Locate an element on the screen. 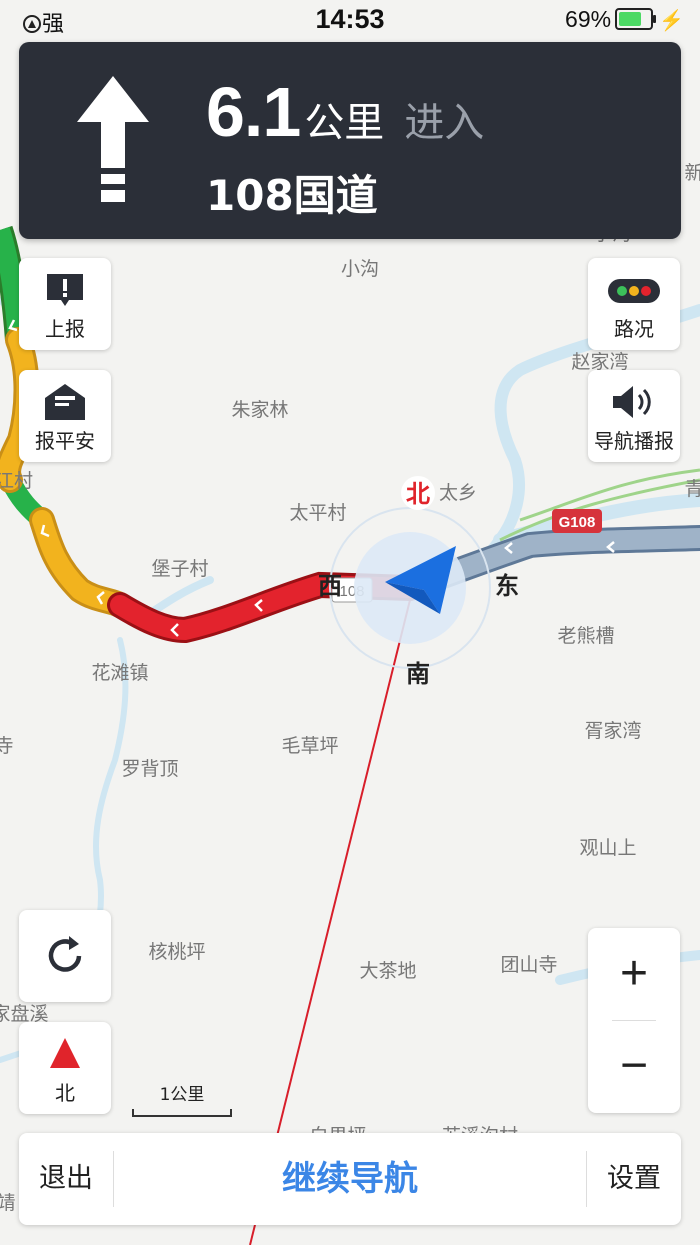  bottom-nav-bar: 退出 继续导航 设置 is located at coordinates (350, 1179).